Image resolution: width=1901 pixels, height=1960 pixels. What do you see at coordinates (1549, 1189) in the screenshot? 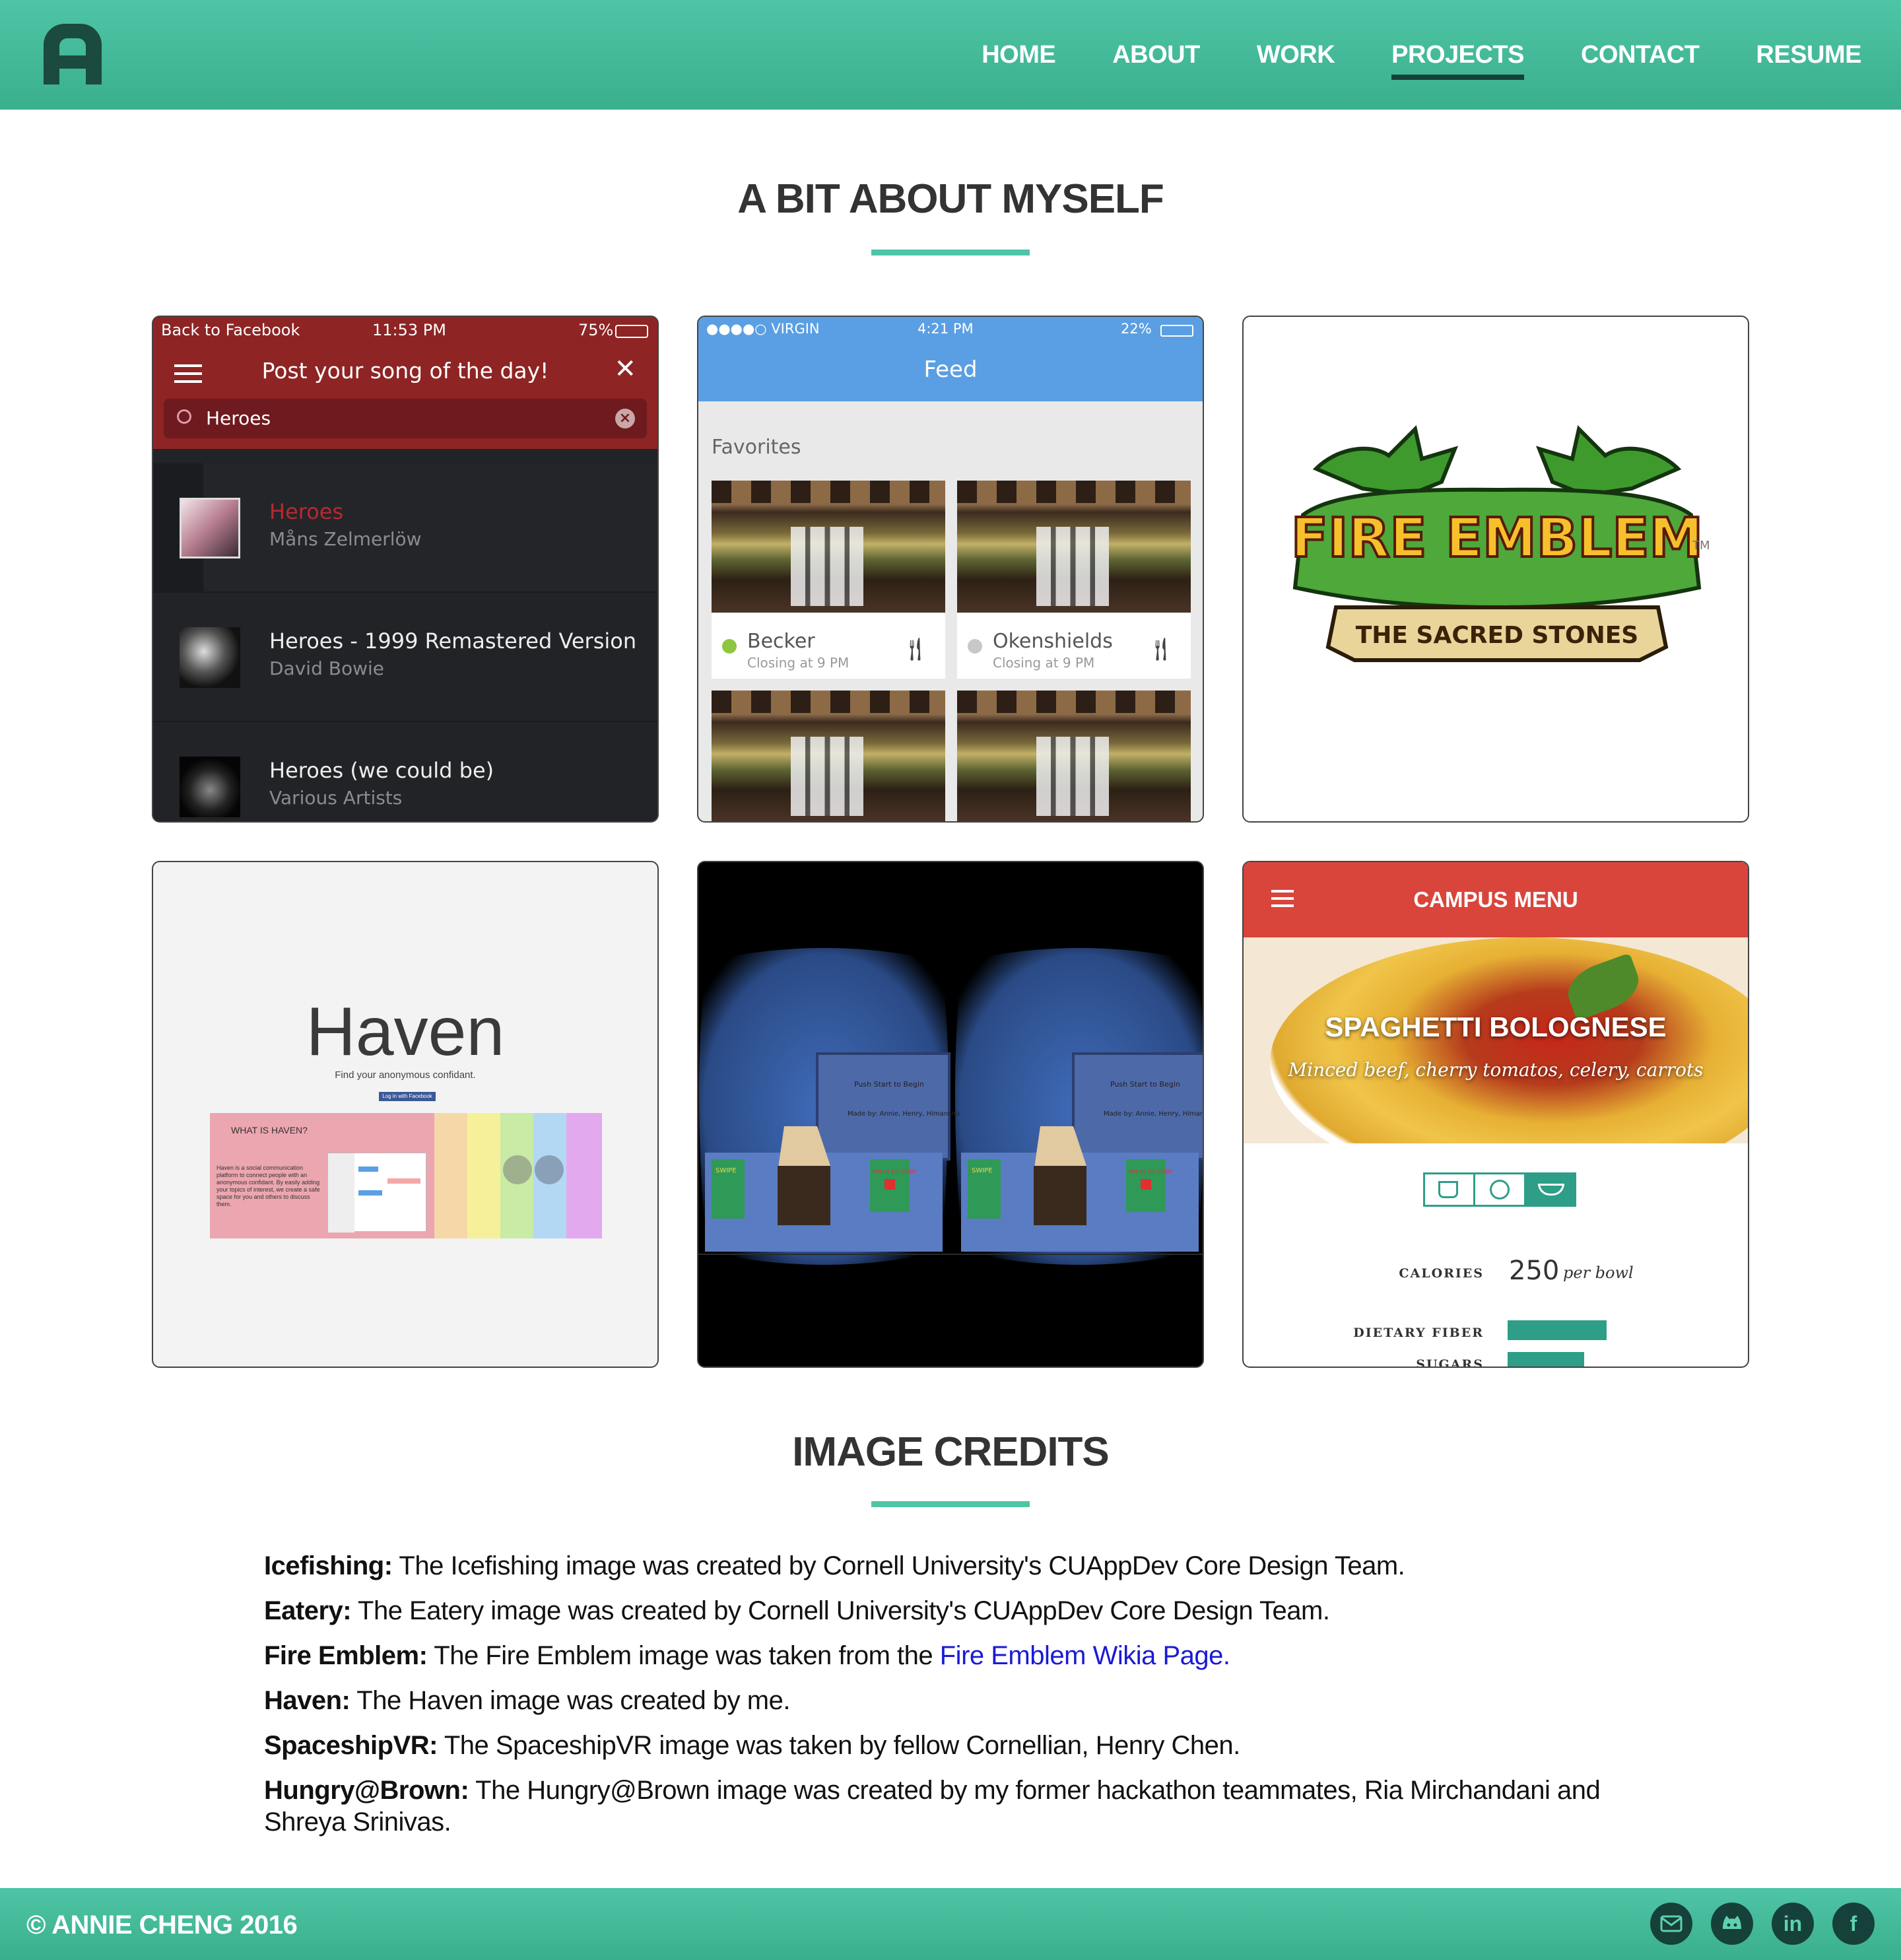
I see `bowl-tab-icon` at bounding box center [1549, 1189].